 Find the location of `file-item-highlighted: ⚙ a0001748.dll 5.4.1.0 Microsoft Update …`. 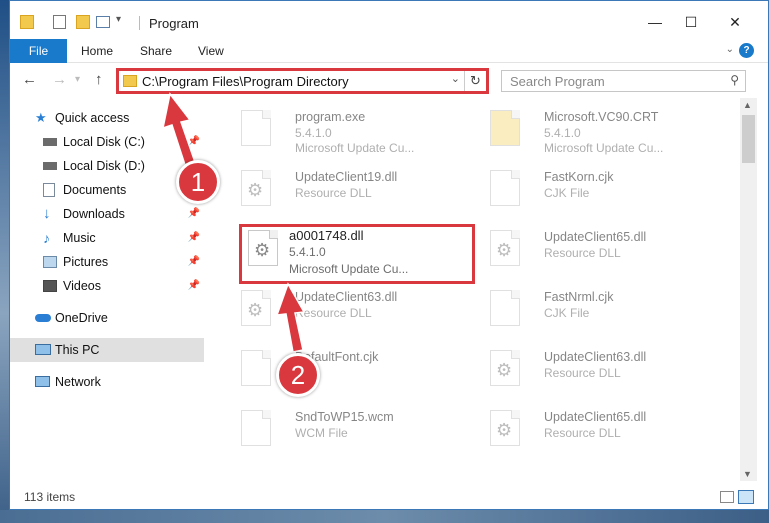

file-item-highlighted: ⚙ a0001748.dll 5.4.1.0 Microsoft Update … is located at coordinates (357, 254).